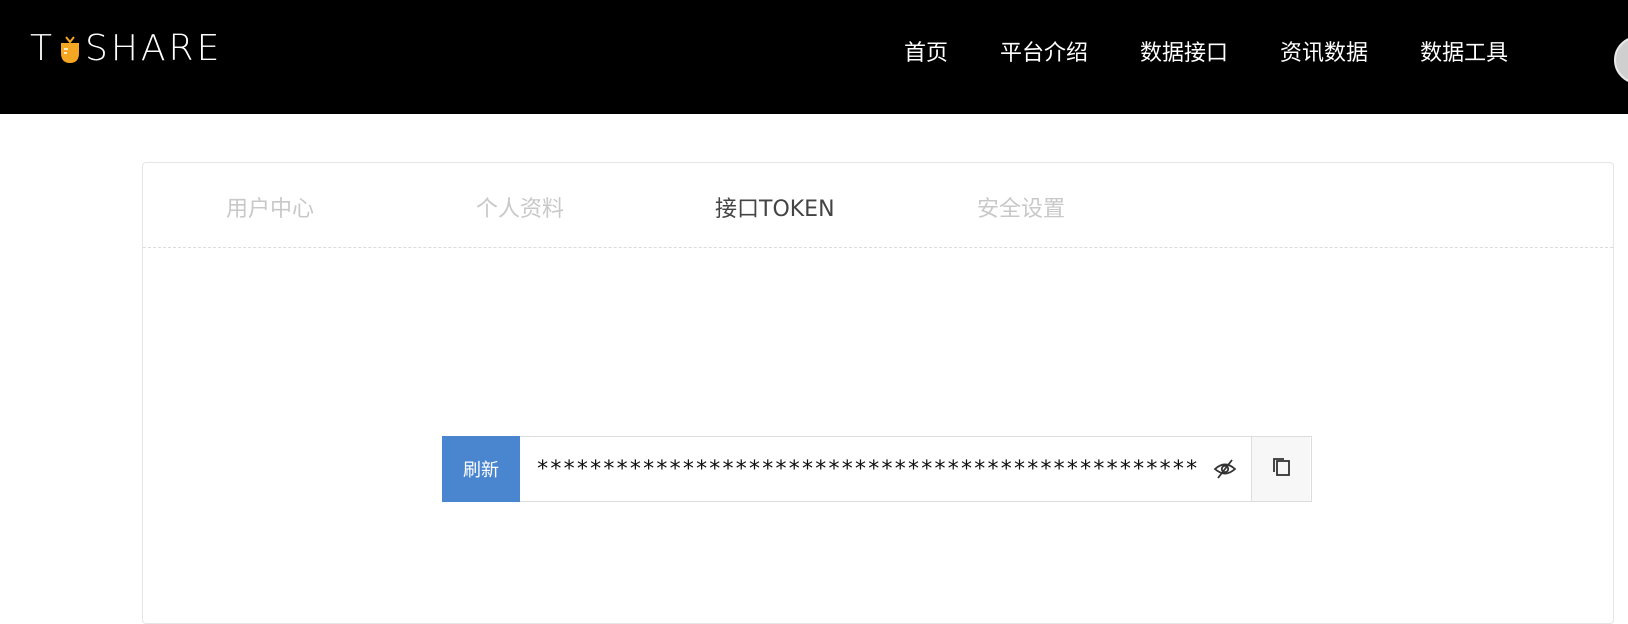  I want to click on main-nav: 首页 平台介绍 数据接口 资讯数据 数据工具, so click(1232, 54).